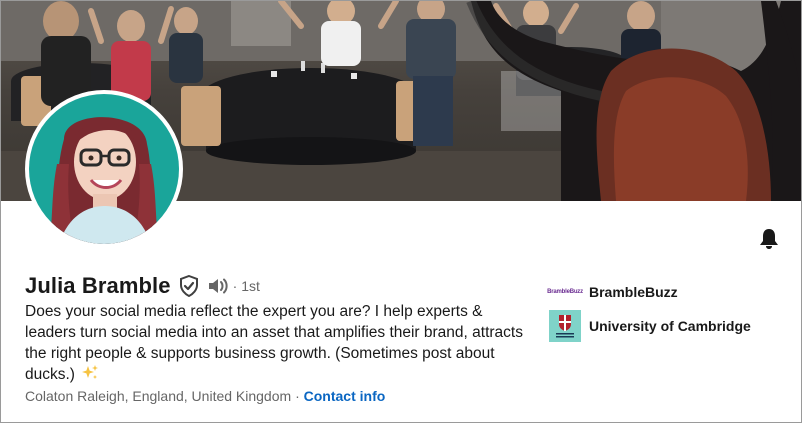 This screenshot has height=423, width=802. Describe the element at coordinates (98, 285) in the screenshot. I see `profile-name: Julia Bramble` at that location.